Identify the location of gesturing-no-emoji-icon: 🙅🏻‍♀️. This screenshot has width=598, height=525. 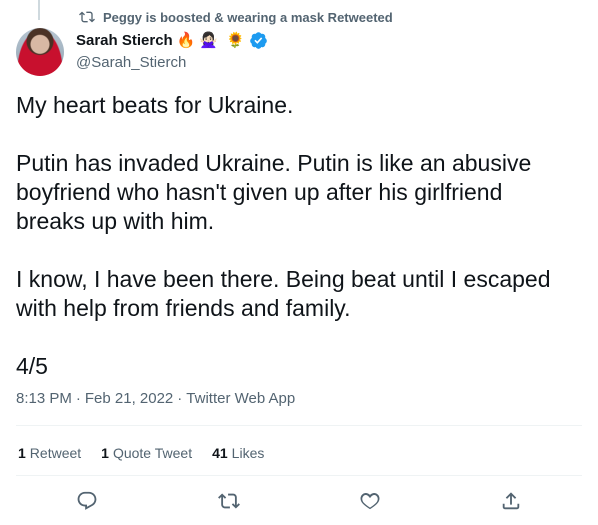
(209, 40).